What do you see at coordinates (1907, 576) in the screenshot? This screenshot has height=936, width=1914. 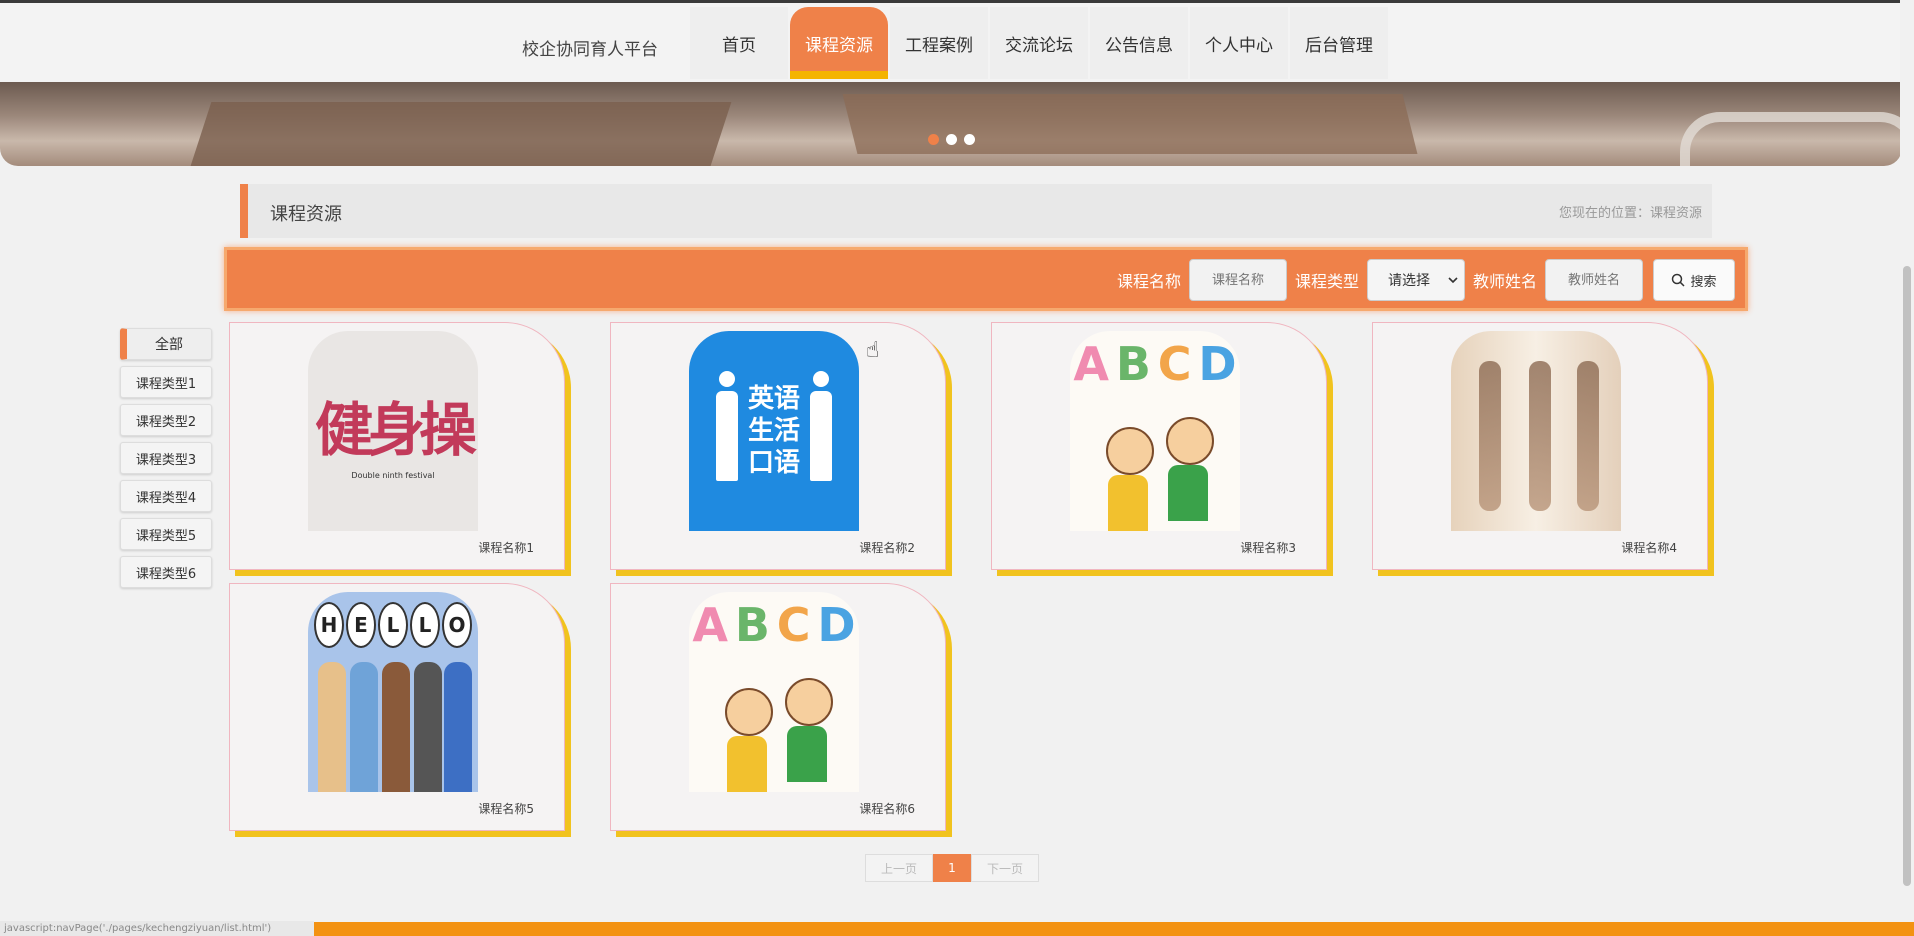 I see `scrollbar-thumb` at bounding box center [1907, 576].